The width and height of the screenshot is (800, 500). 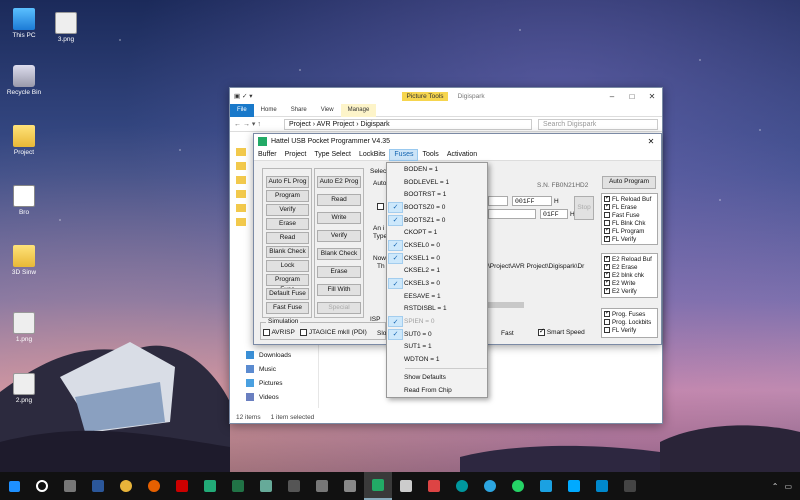 I want to click on cortana-button, so click(x=42, y=486).